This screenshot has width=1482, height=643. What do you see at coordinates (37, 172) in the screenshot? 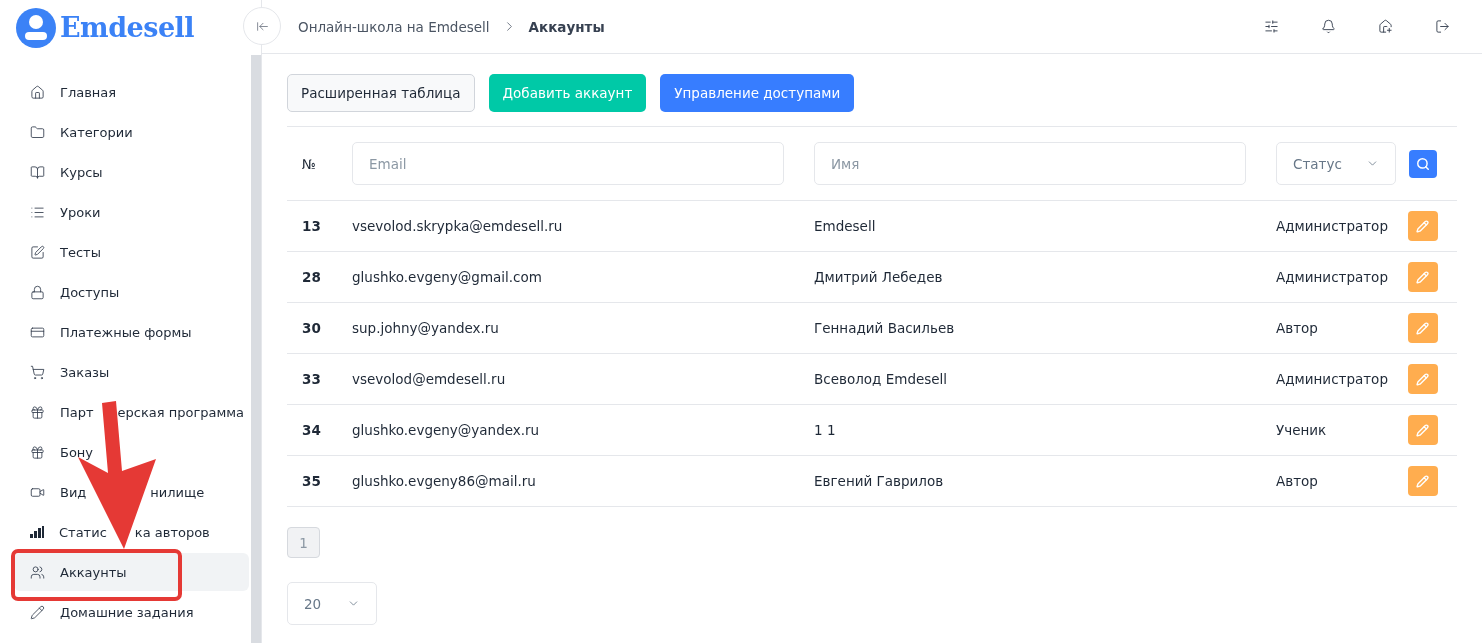
I see `book-icon` at bounding box center [37, 172].